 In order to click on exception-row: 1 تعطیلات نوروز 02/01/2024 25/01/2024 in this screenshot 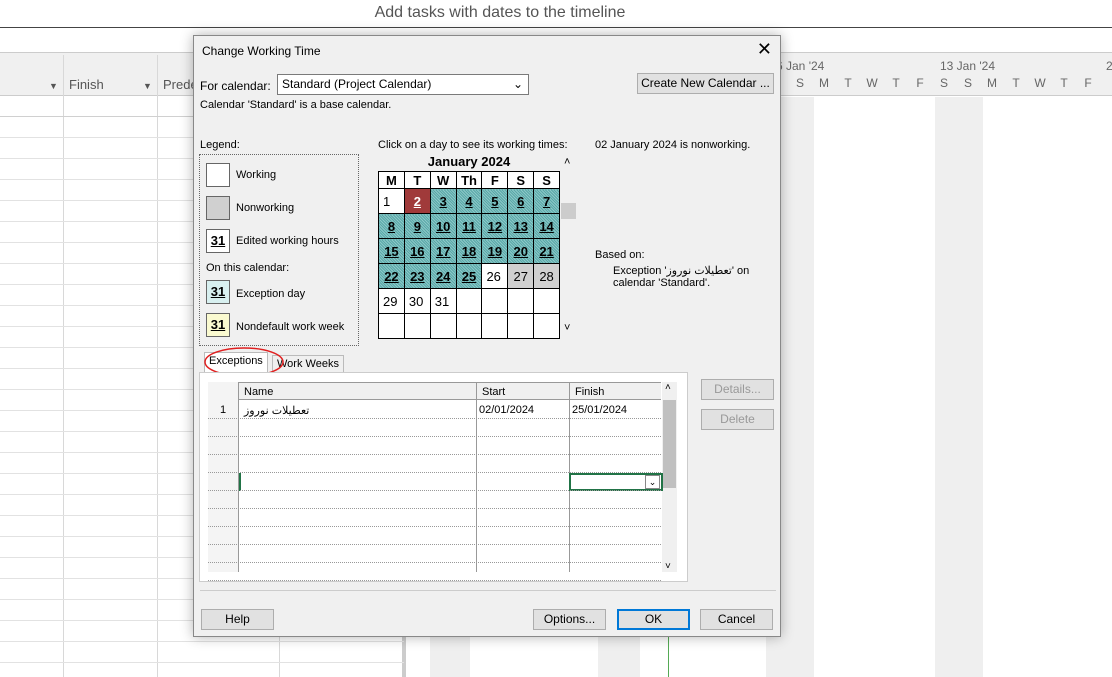, I will do `click(434, 410)`.